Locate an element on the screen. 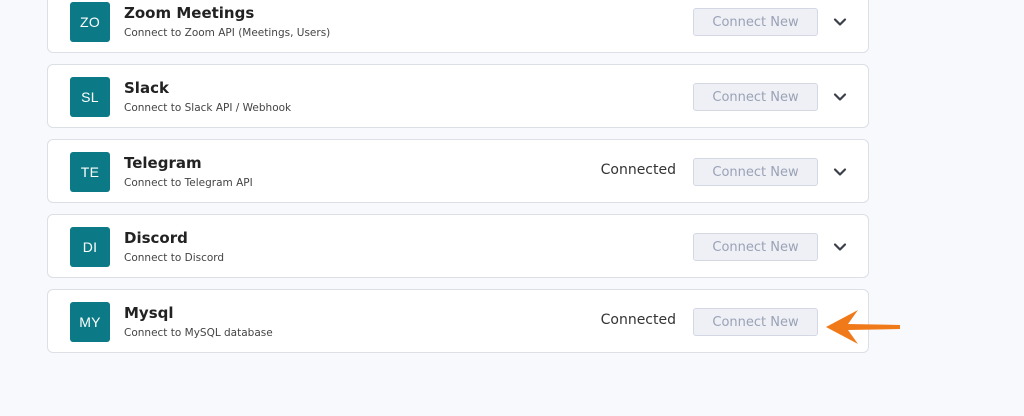 The width and height of the screenshot is (1024, 416). avatar: SL is located at coordinates (90, 97).